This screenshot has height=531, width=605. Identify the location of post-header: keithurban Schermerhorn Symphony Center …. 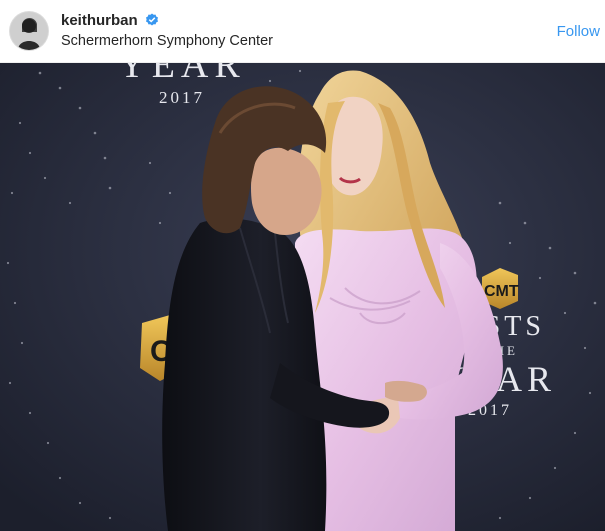
(302, 31).